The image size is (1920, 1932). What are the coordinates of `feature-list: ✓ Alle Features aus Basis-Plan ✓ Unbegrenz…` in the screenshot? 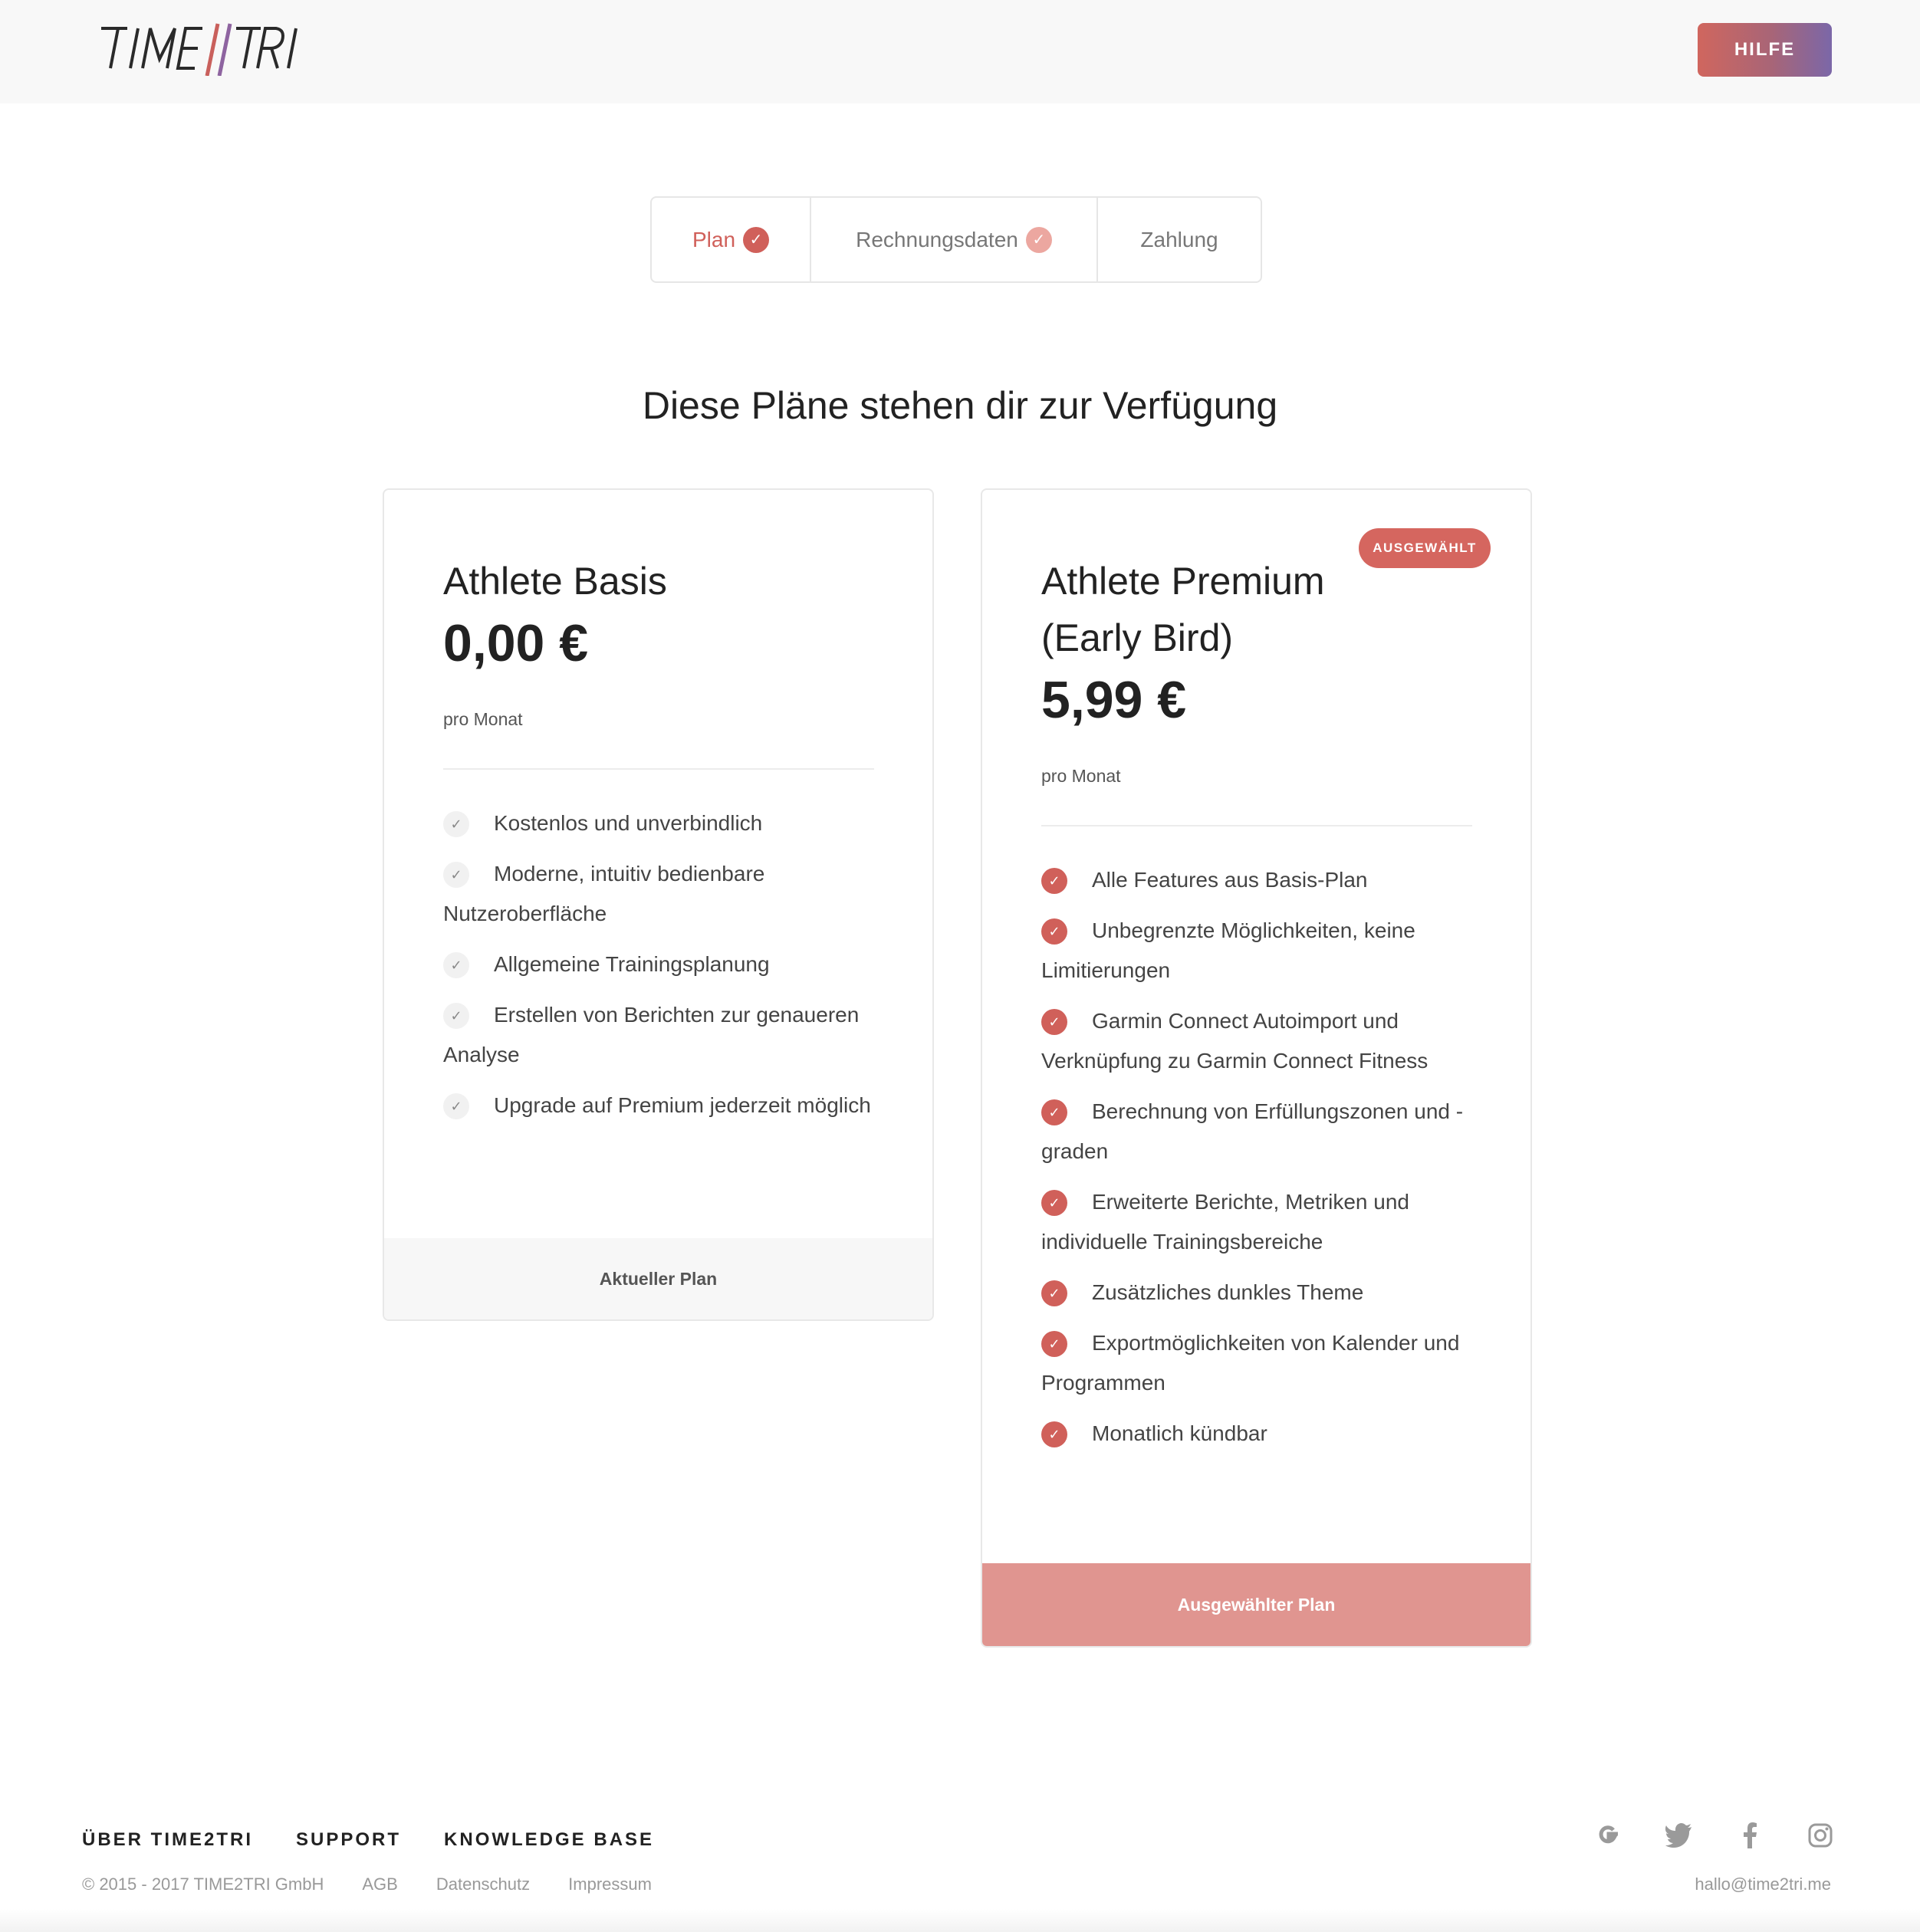 It's located at (1256, 1157).